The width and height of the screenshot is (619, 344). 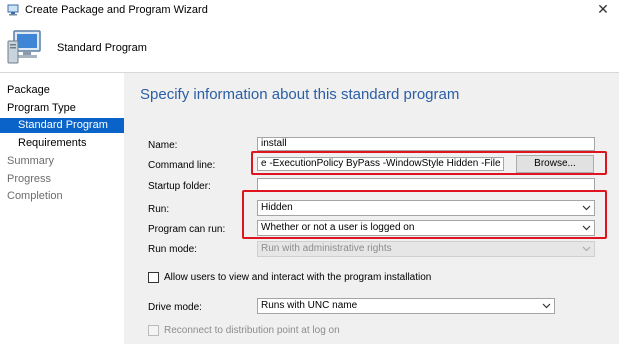 I want to click on nav-item-program-type: Program Type, so click(x=41, y=108).